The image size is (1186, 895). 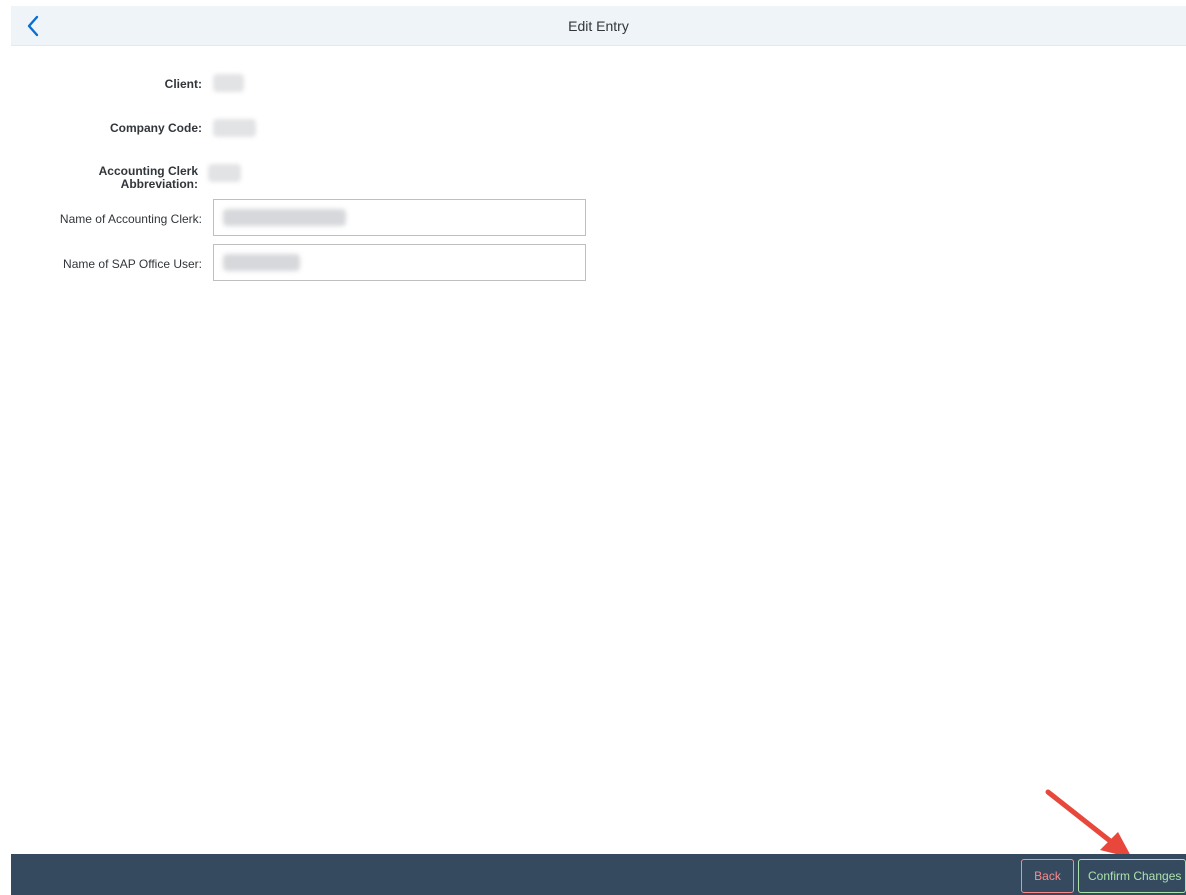 I want to click on office-user-label: Name of SAP Office User:, so click(x=132, y=264).